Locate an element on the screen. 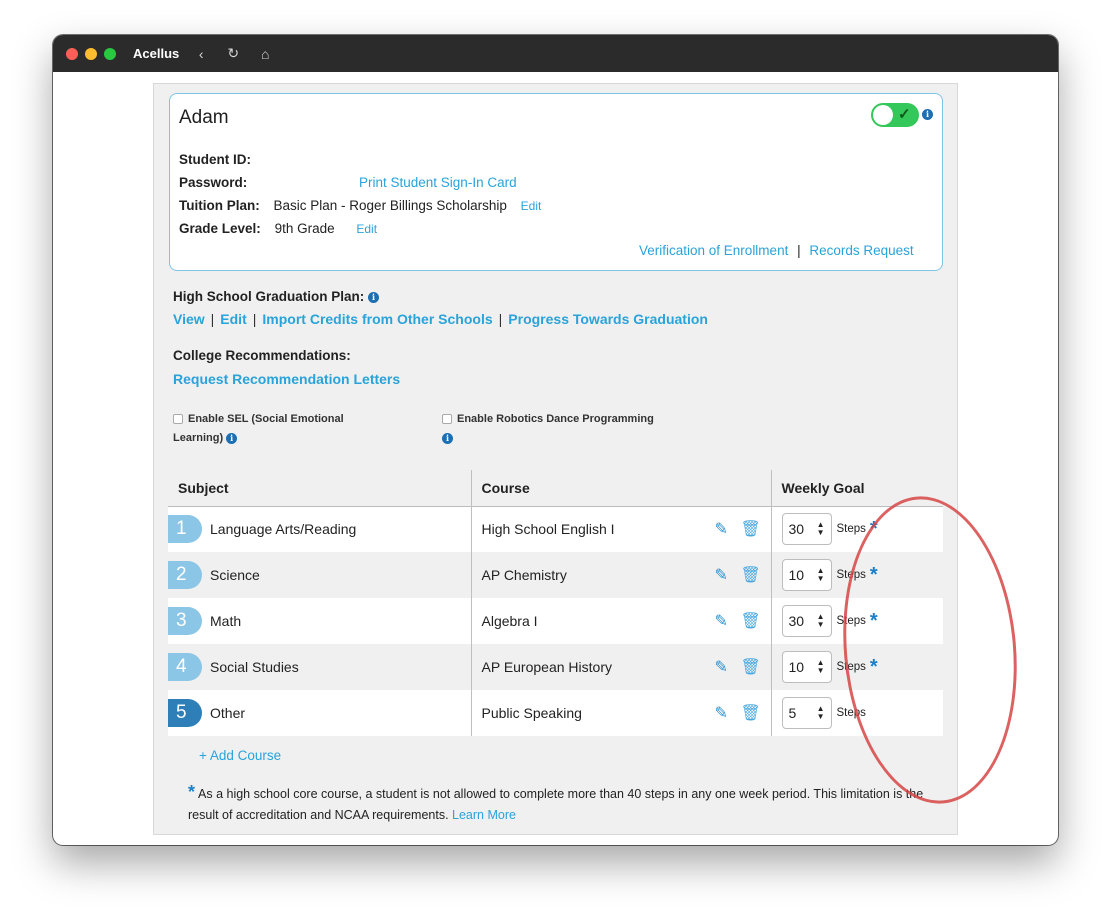 Image resolution: width=1111 pixels, height=915 pixels. sel-checkbox is located at coordinates (178, 419).